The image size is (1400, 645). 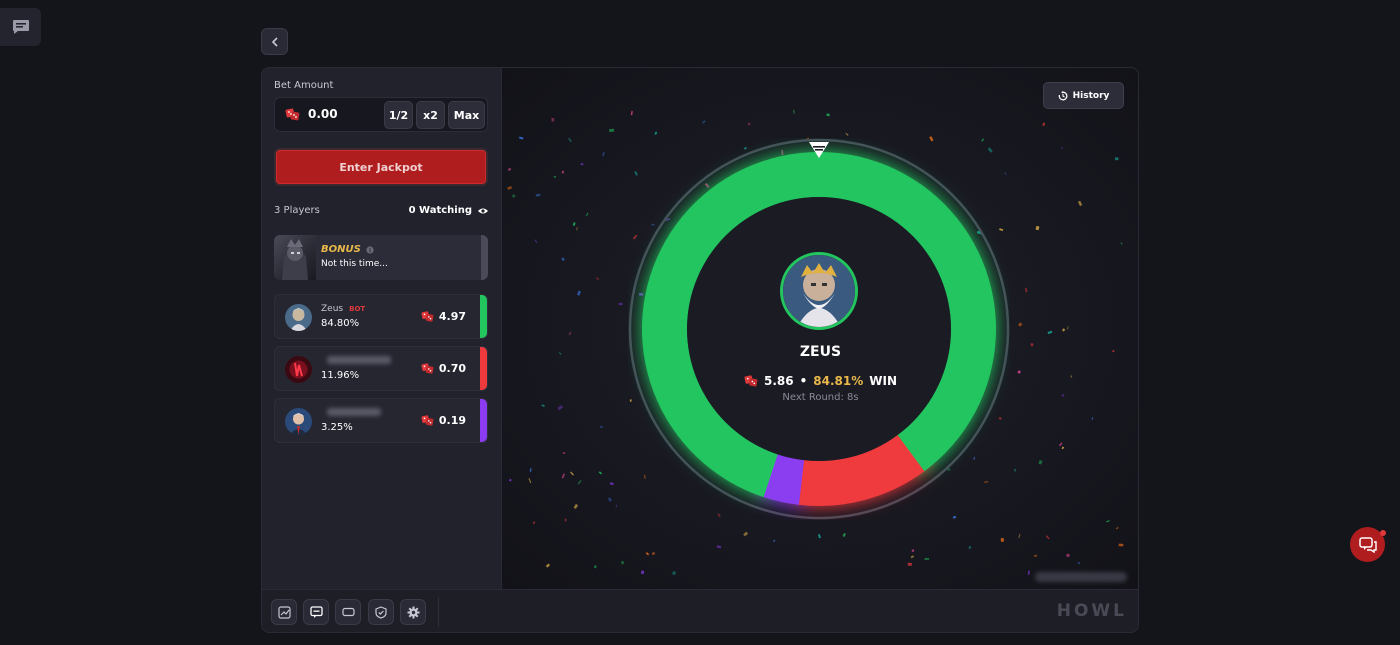 I want to click on support-chat-icon, so click(x=1367, y=544).